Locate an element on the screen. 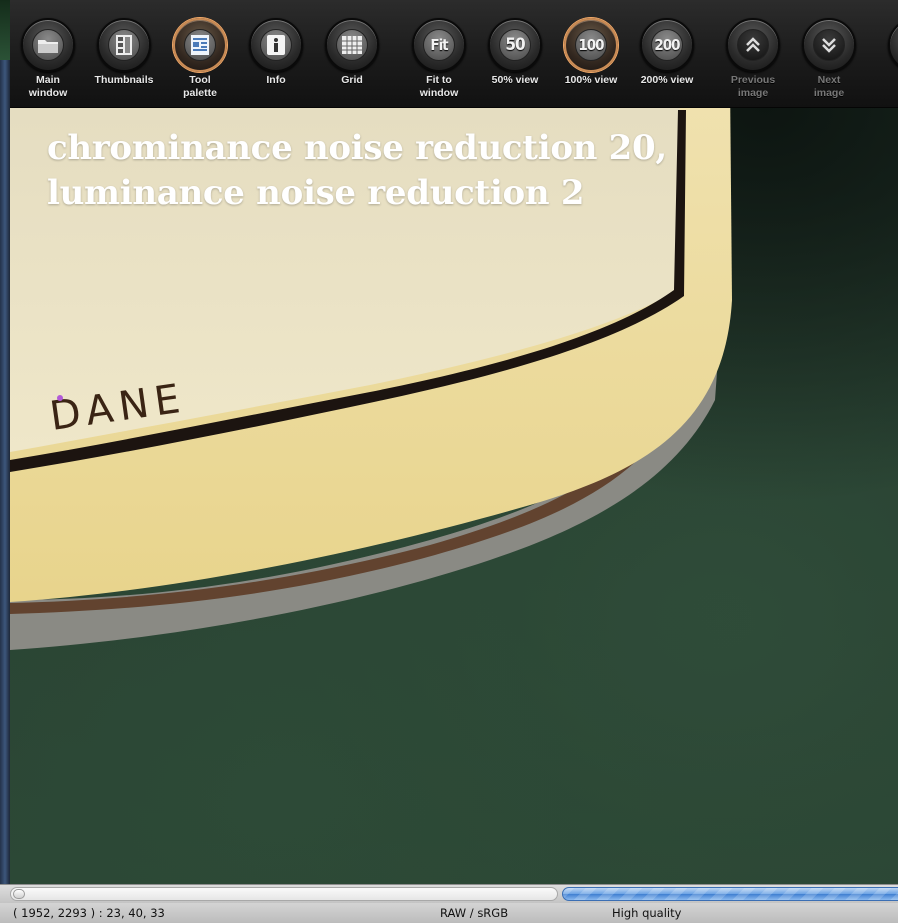 Image resolution: width=898 pixels, height=923 pixels. scroll-and-progress-bar is located at coordinates (449, 893).